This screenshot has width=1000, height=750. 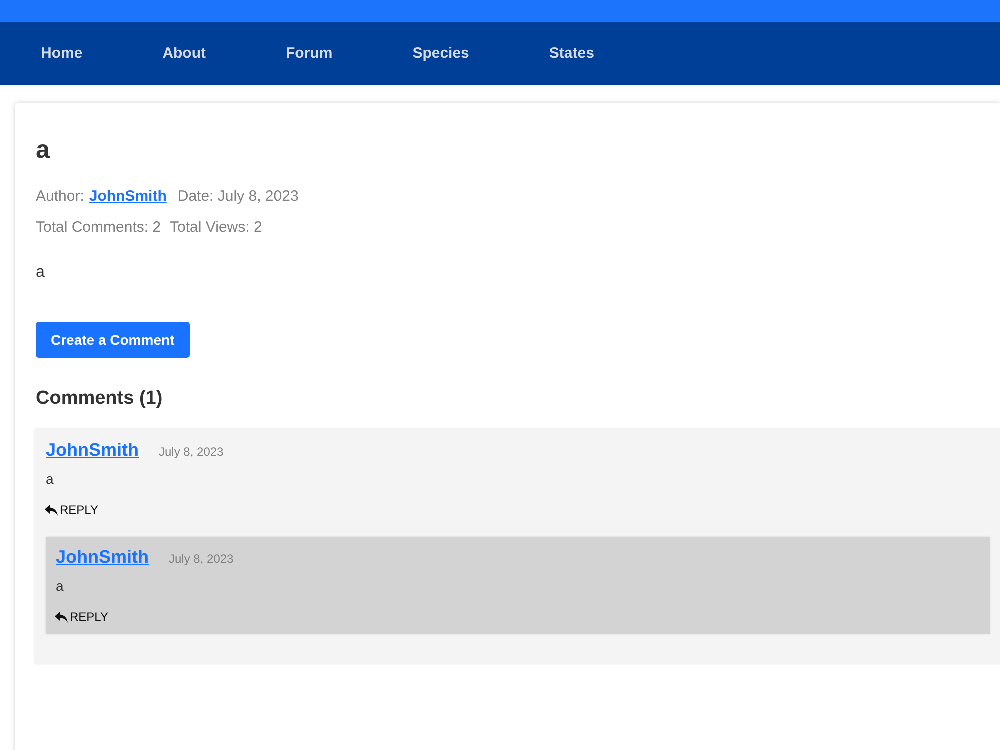 I want to click on post-stat: Total Comments: 2, so click(x=99, y=228).